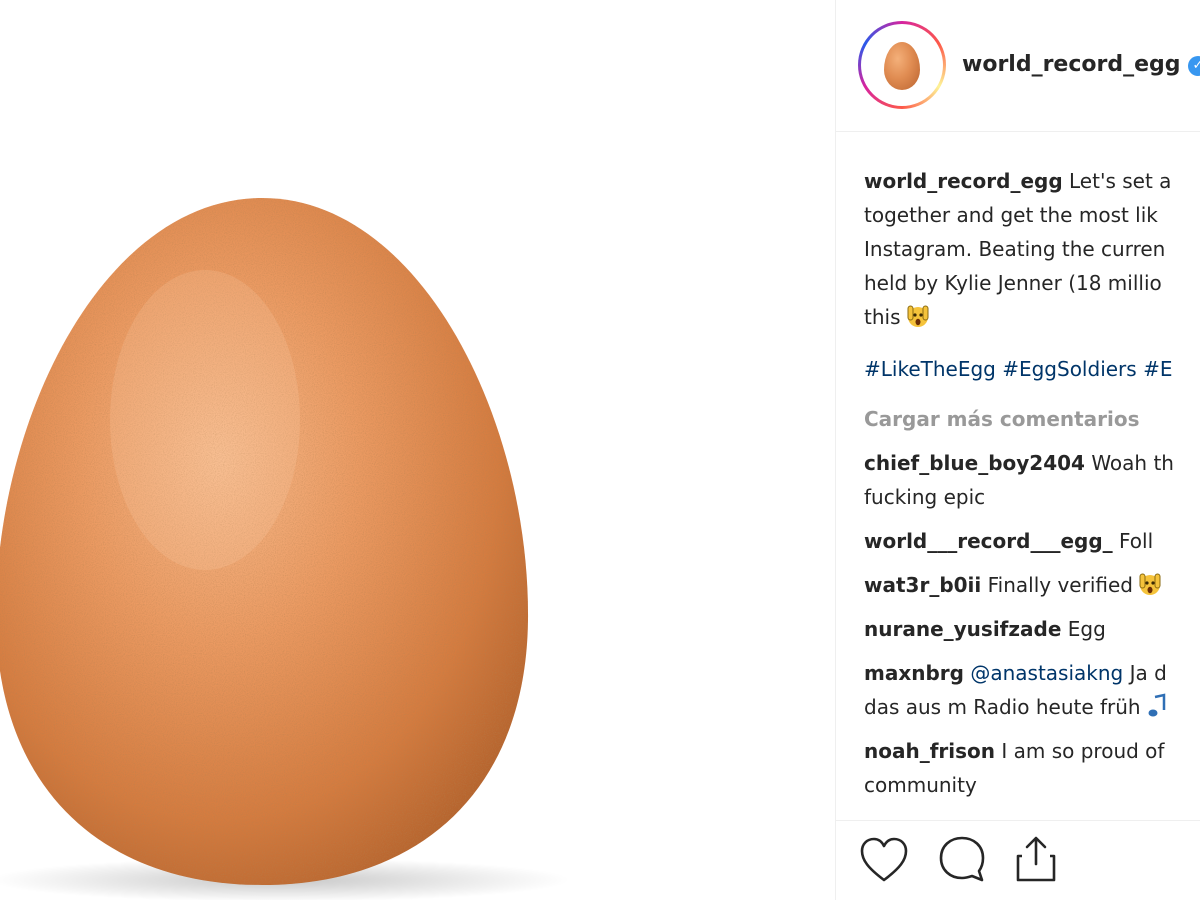  What do you see at coordinates (988, 541) in the screenshot?
I see `comment-username: world___record___egg_` at bounding box center [988, 541].